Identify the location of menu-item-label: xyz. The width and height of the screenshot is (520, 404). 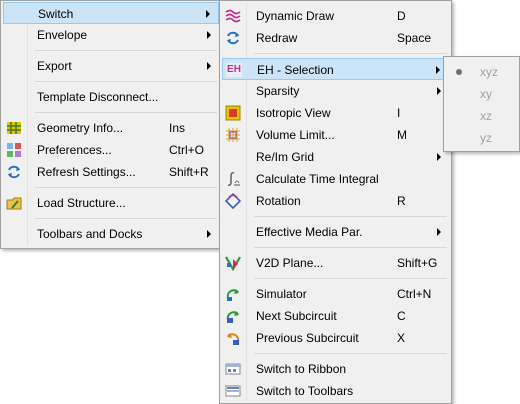
(489, 72).